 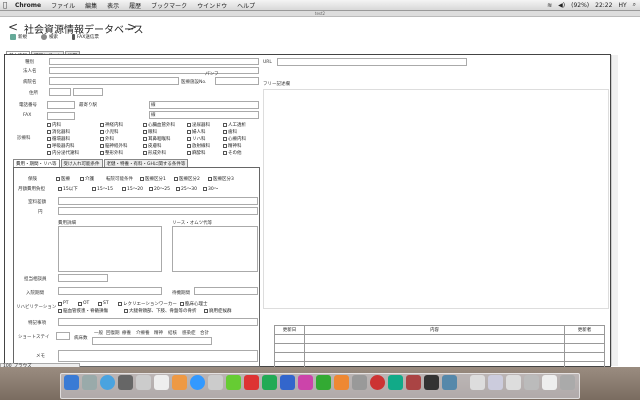 What do you see at coordinates (186, 189) in the screenshot?
I see `monthly-option: 25〜30` at bounding box center [186, 189].